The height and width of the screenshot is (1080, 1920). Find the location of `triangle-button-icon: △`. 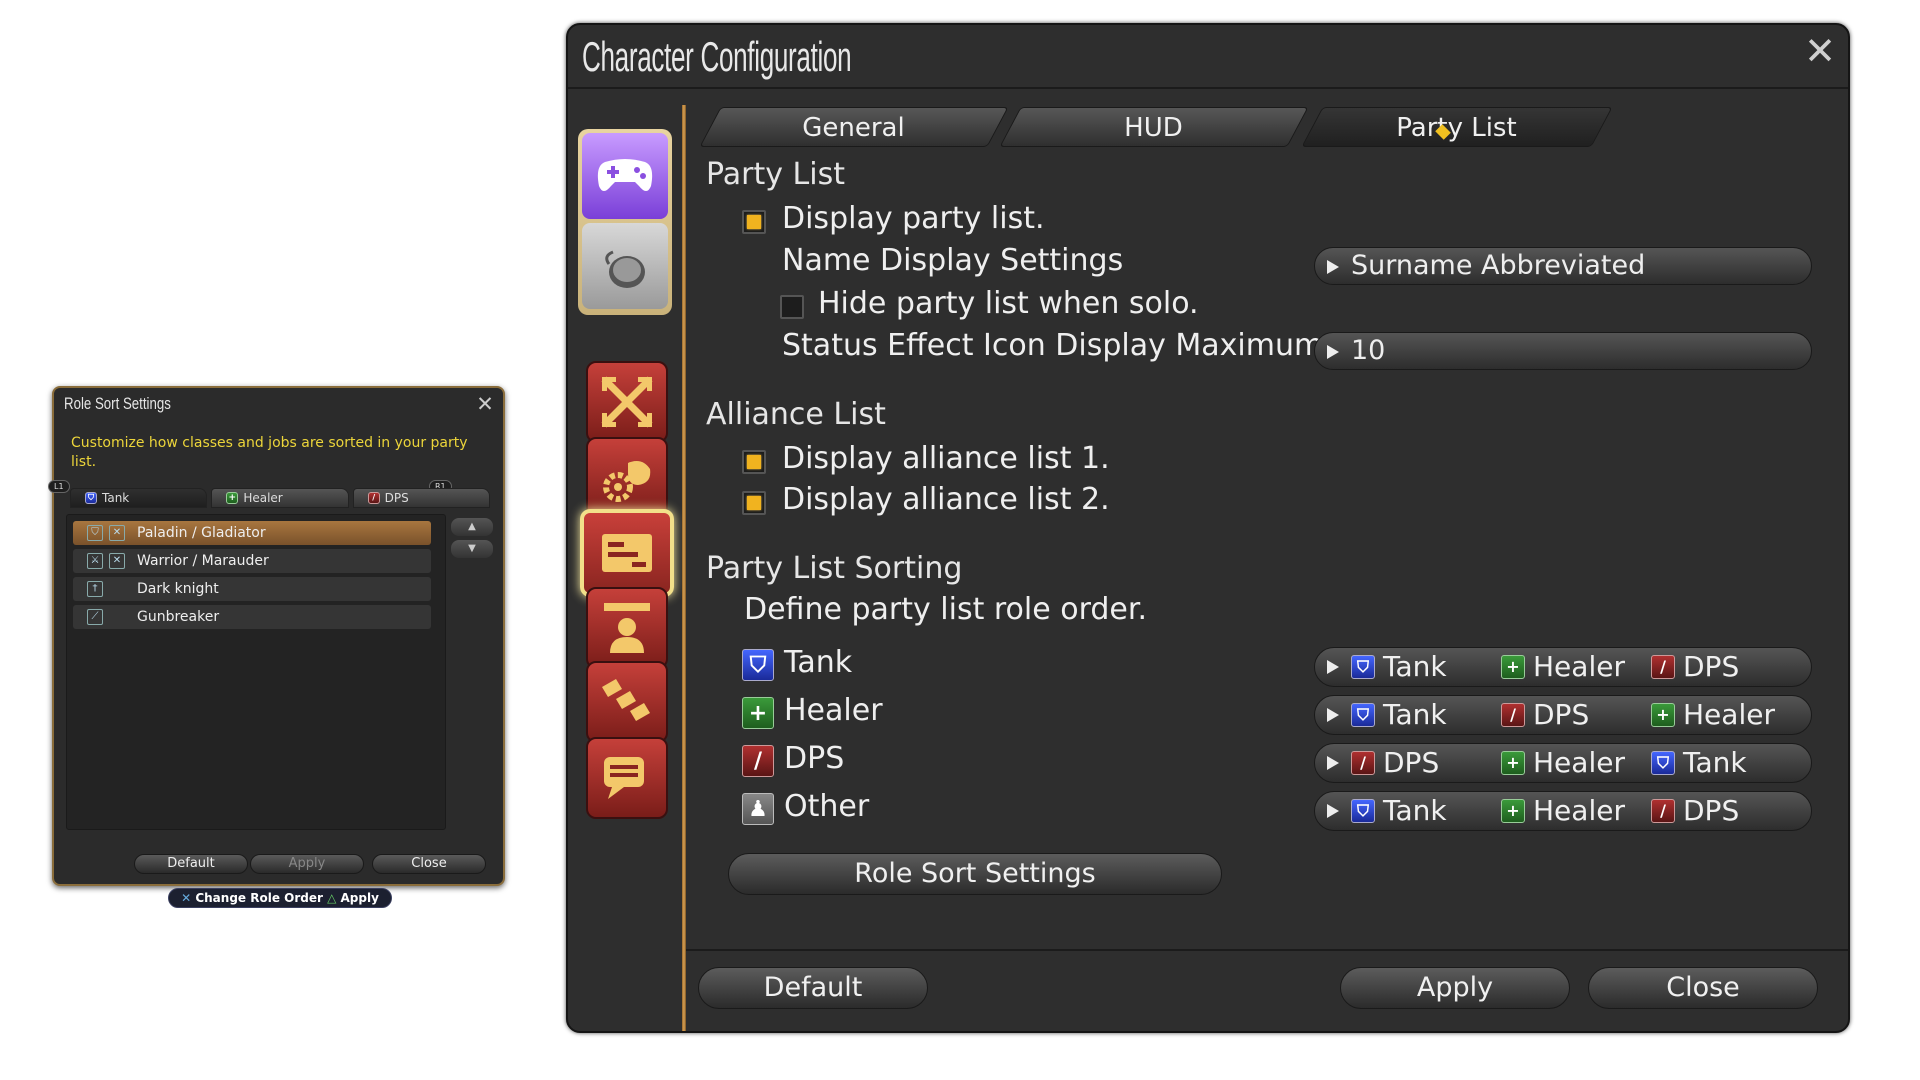

triangle-button-icon: △ is located at coordinates (332, 898).